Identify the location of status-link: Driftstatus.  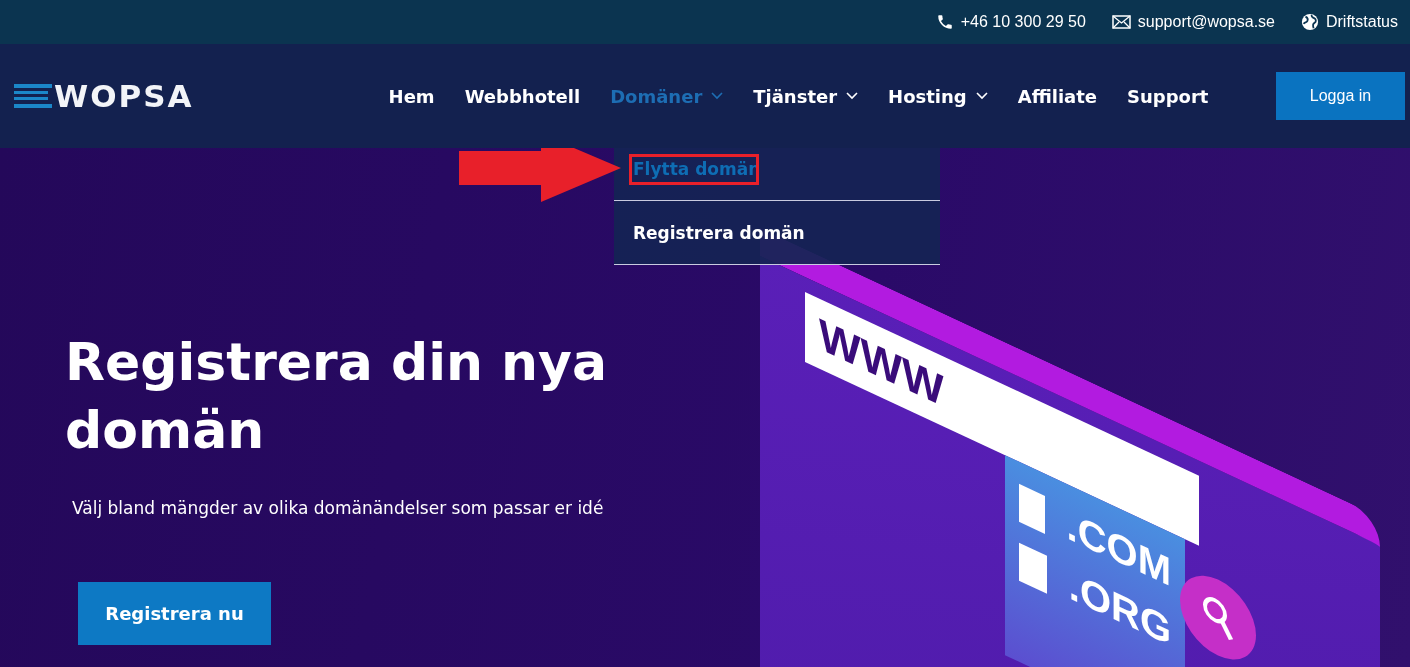
(1362, 22).